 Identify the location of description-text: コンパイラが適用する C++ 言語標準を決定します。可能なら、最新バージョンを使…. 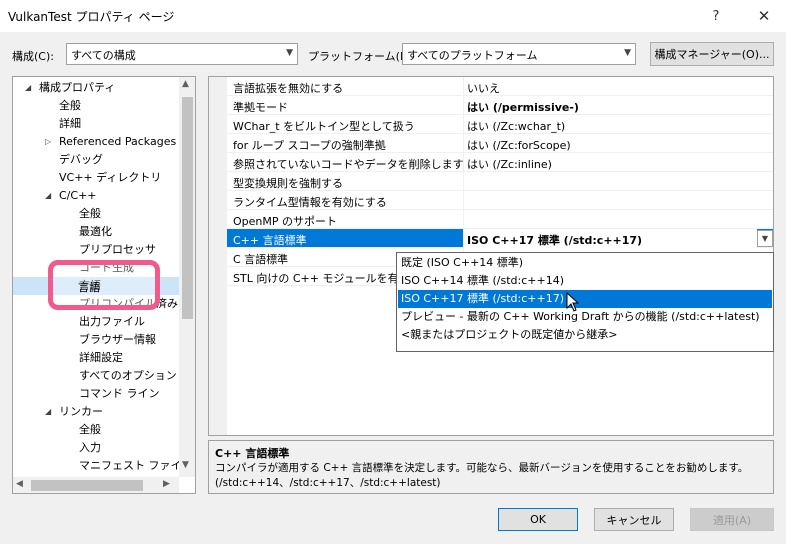
(482, 475).